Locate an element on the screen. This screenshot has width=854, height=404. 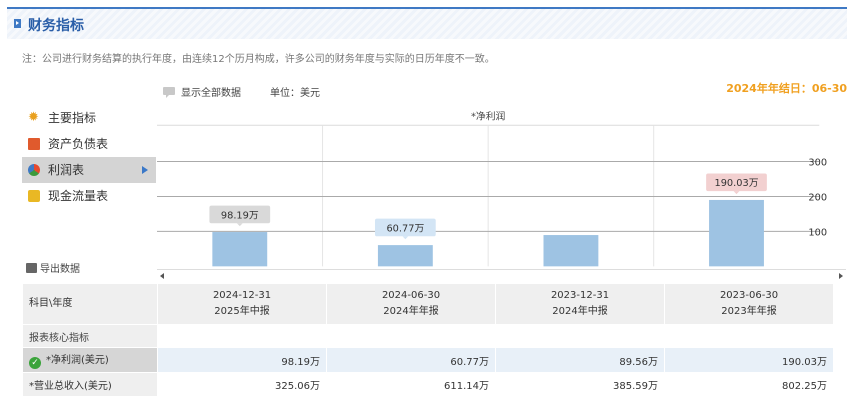
data-label: 98.19万 is located at coordinates (240, 215).